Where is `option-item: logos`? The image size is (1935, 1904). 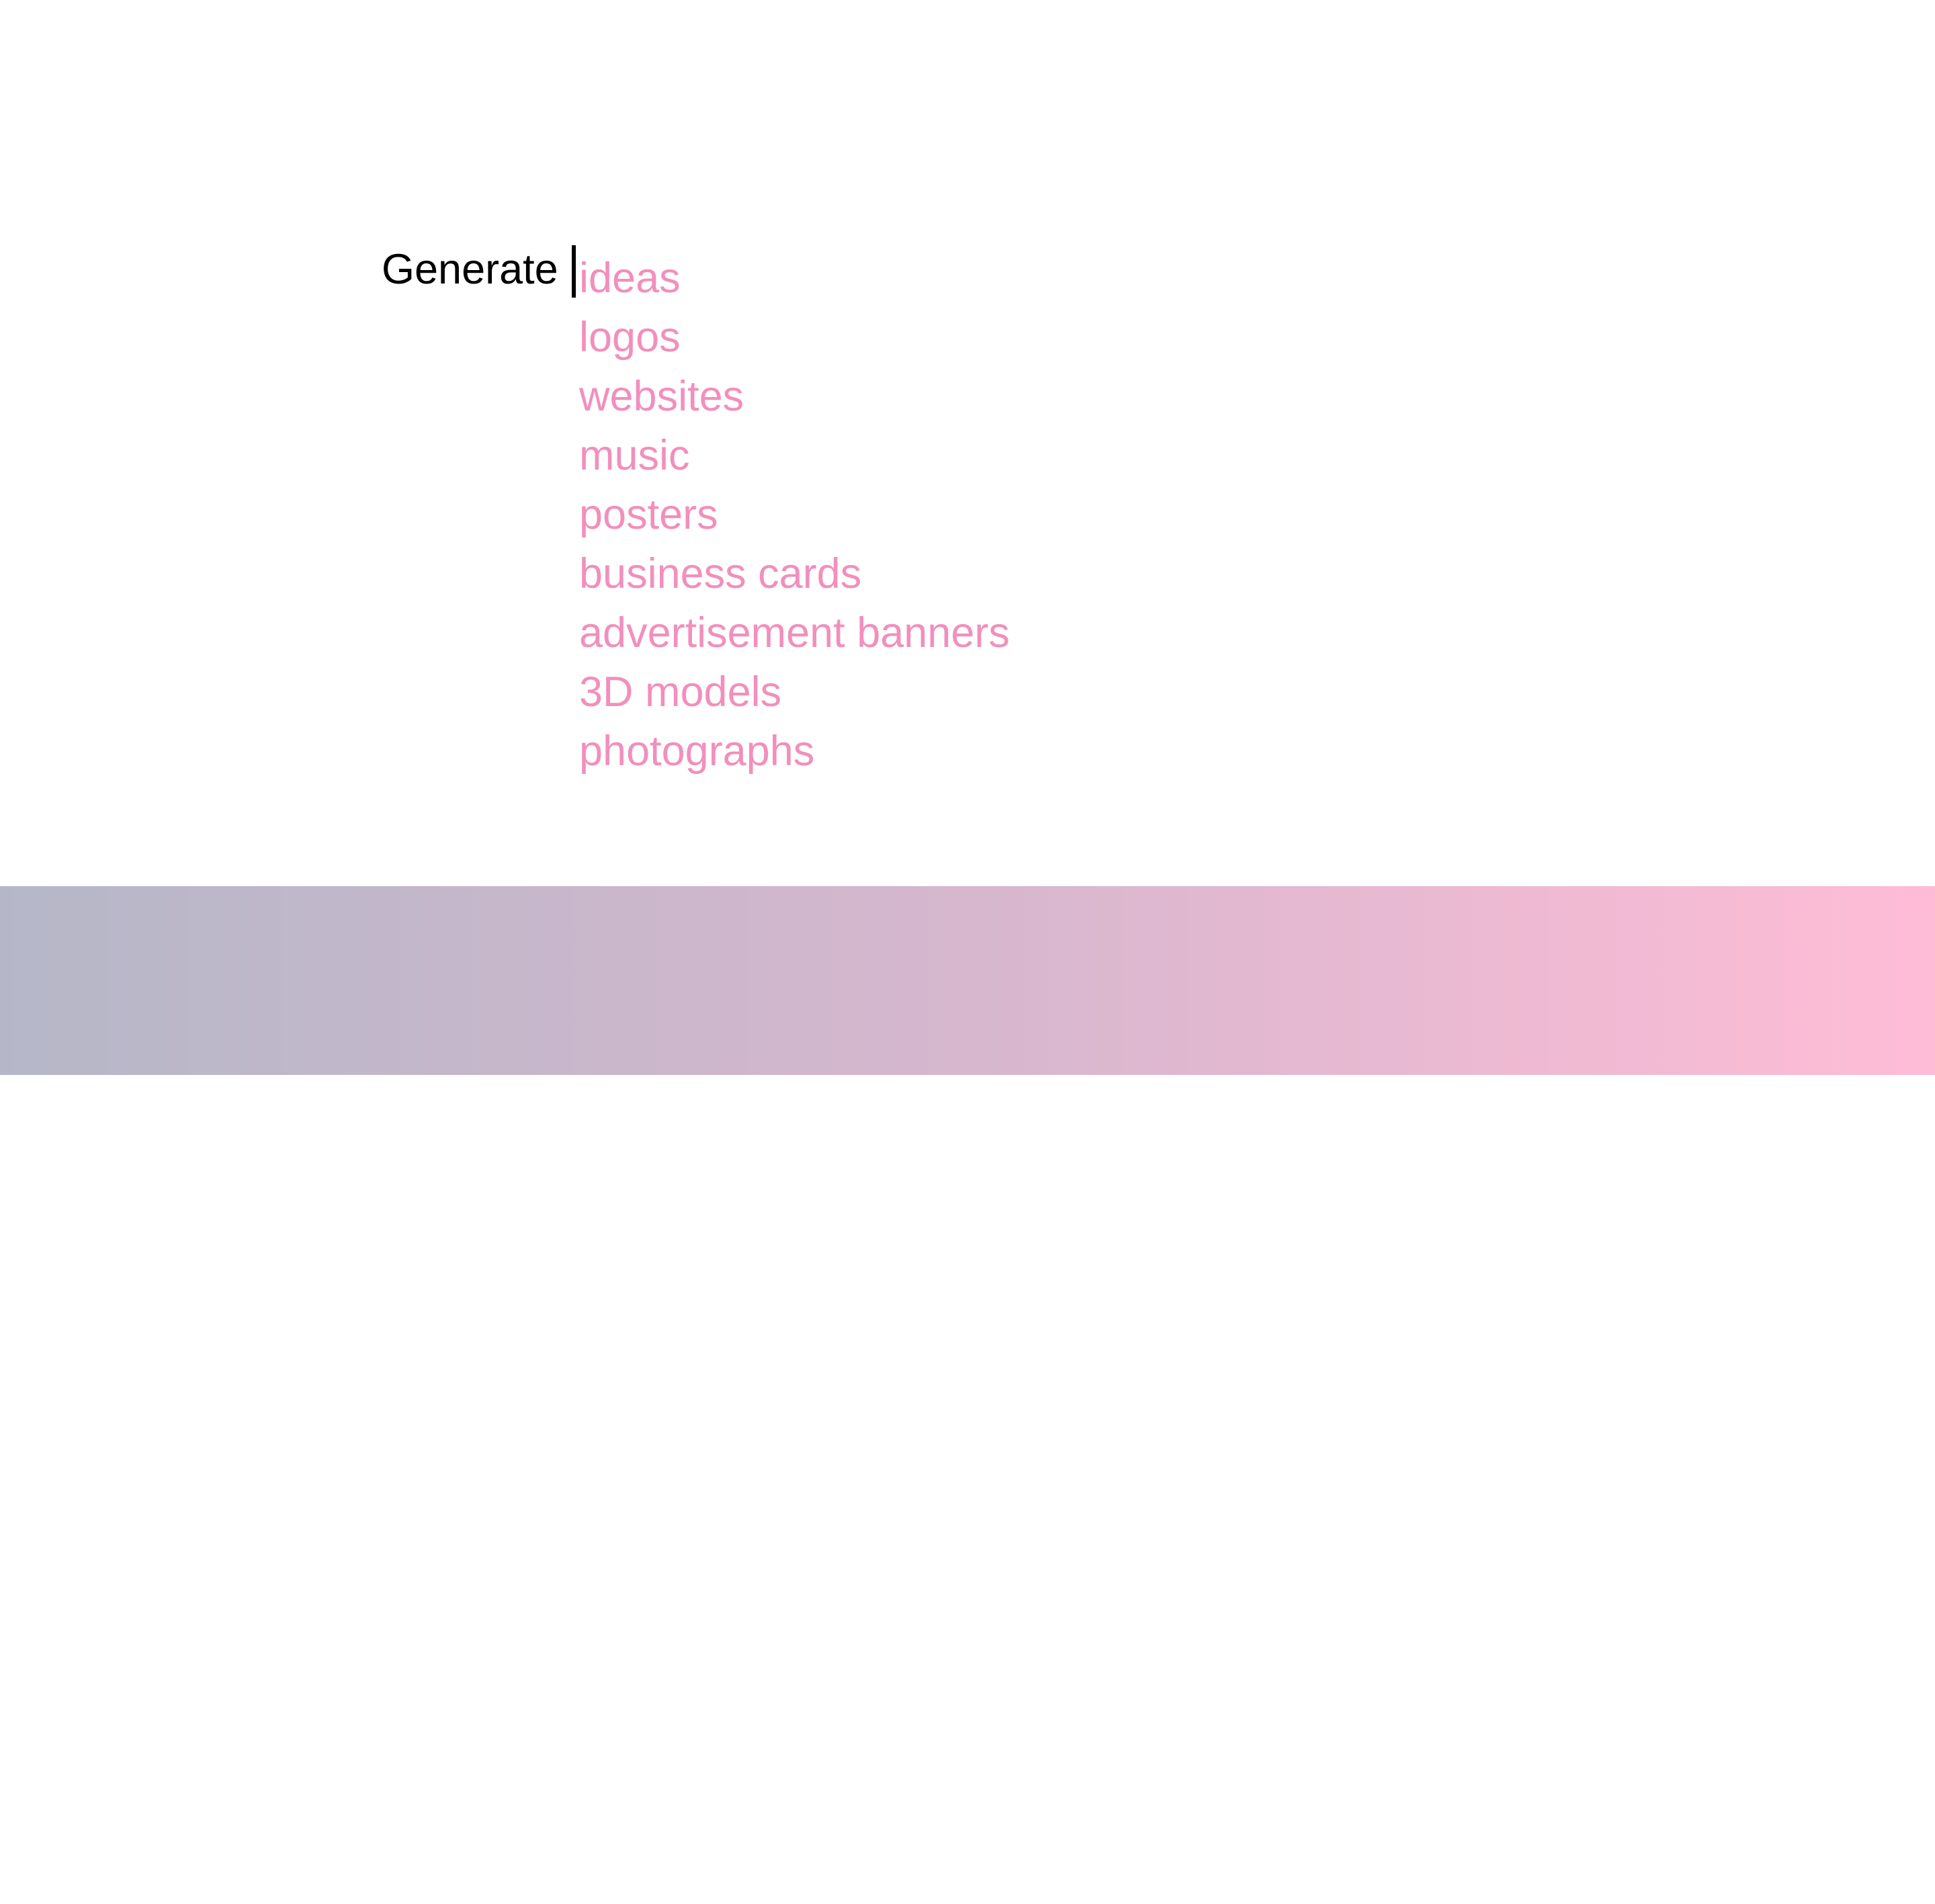 option-item: logos is located at coordinates (794, 337).